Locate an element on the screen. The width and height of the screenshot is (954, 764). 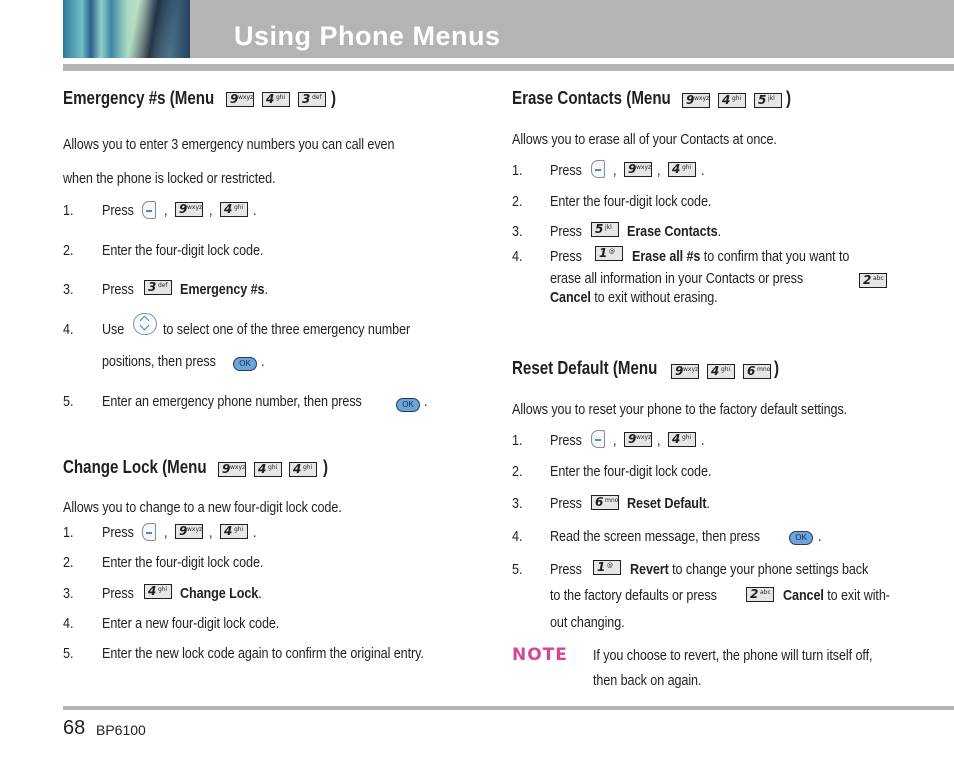
section-heading-reset-default: Reset Default (Menu is located at coordinates (585, 368).